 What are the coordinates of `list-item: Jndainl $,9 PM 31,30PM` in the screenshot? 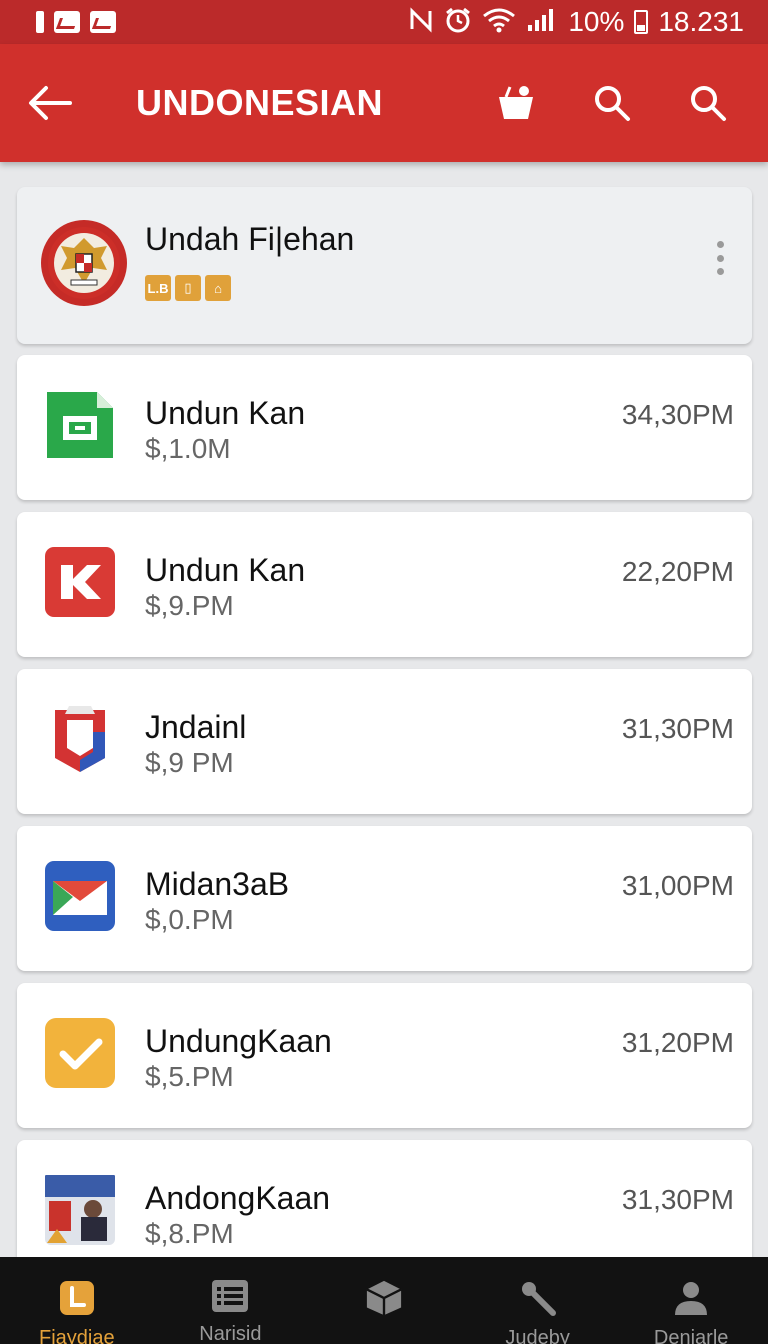 It's located at (384, 741).